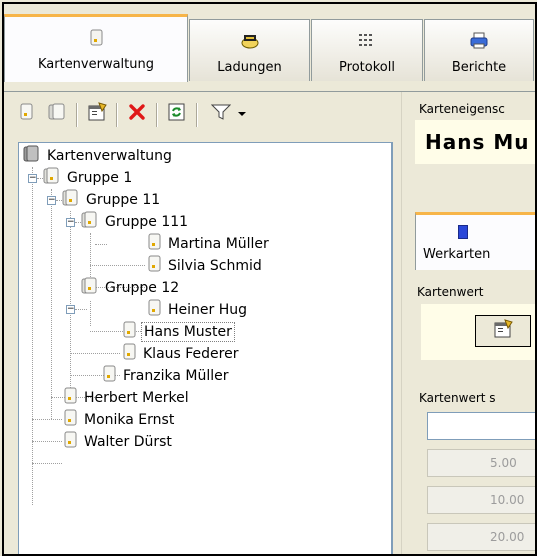  I want to click on new-group-icon, so click(57, 114).